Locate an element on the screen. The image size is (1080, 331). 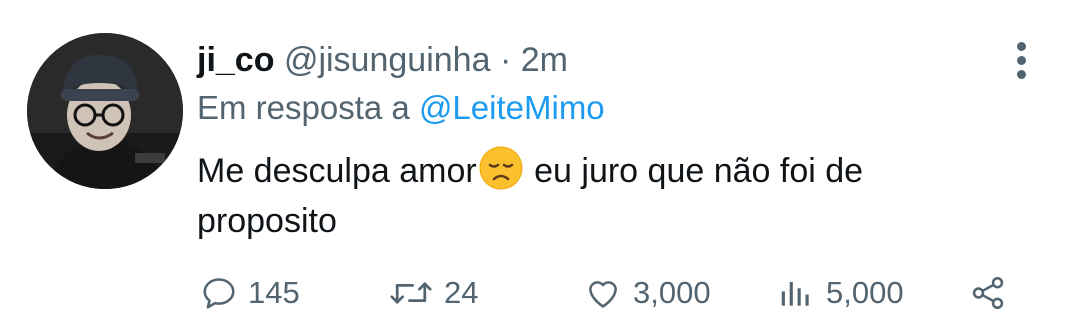
reply-icon is located at coordinates (219, 293).